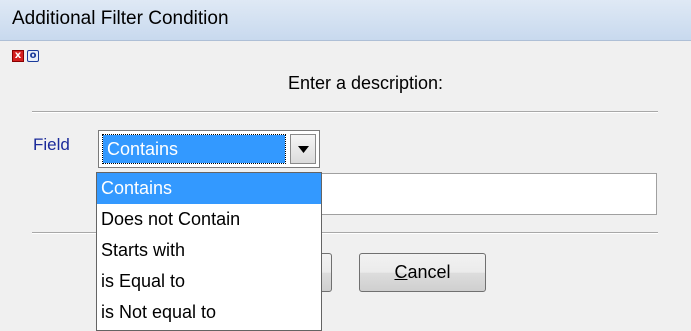  Describe the element at coordinates (401, 272) in the screenshot. I see `cancel-mnemonic: C` at that location.